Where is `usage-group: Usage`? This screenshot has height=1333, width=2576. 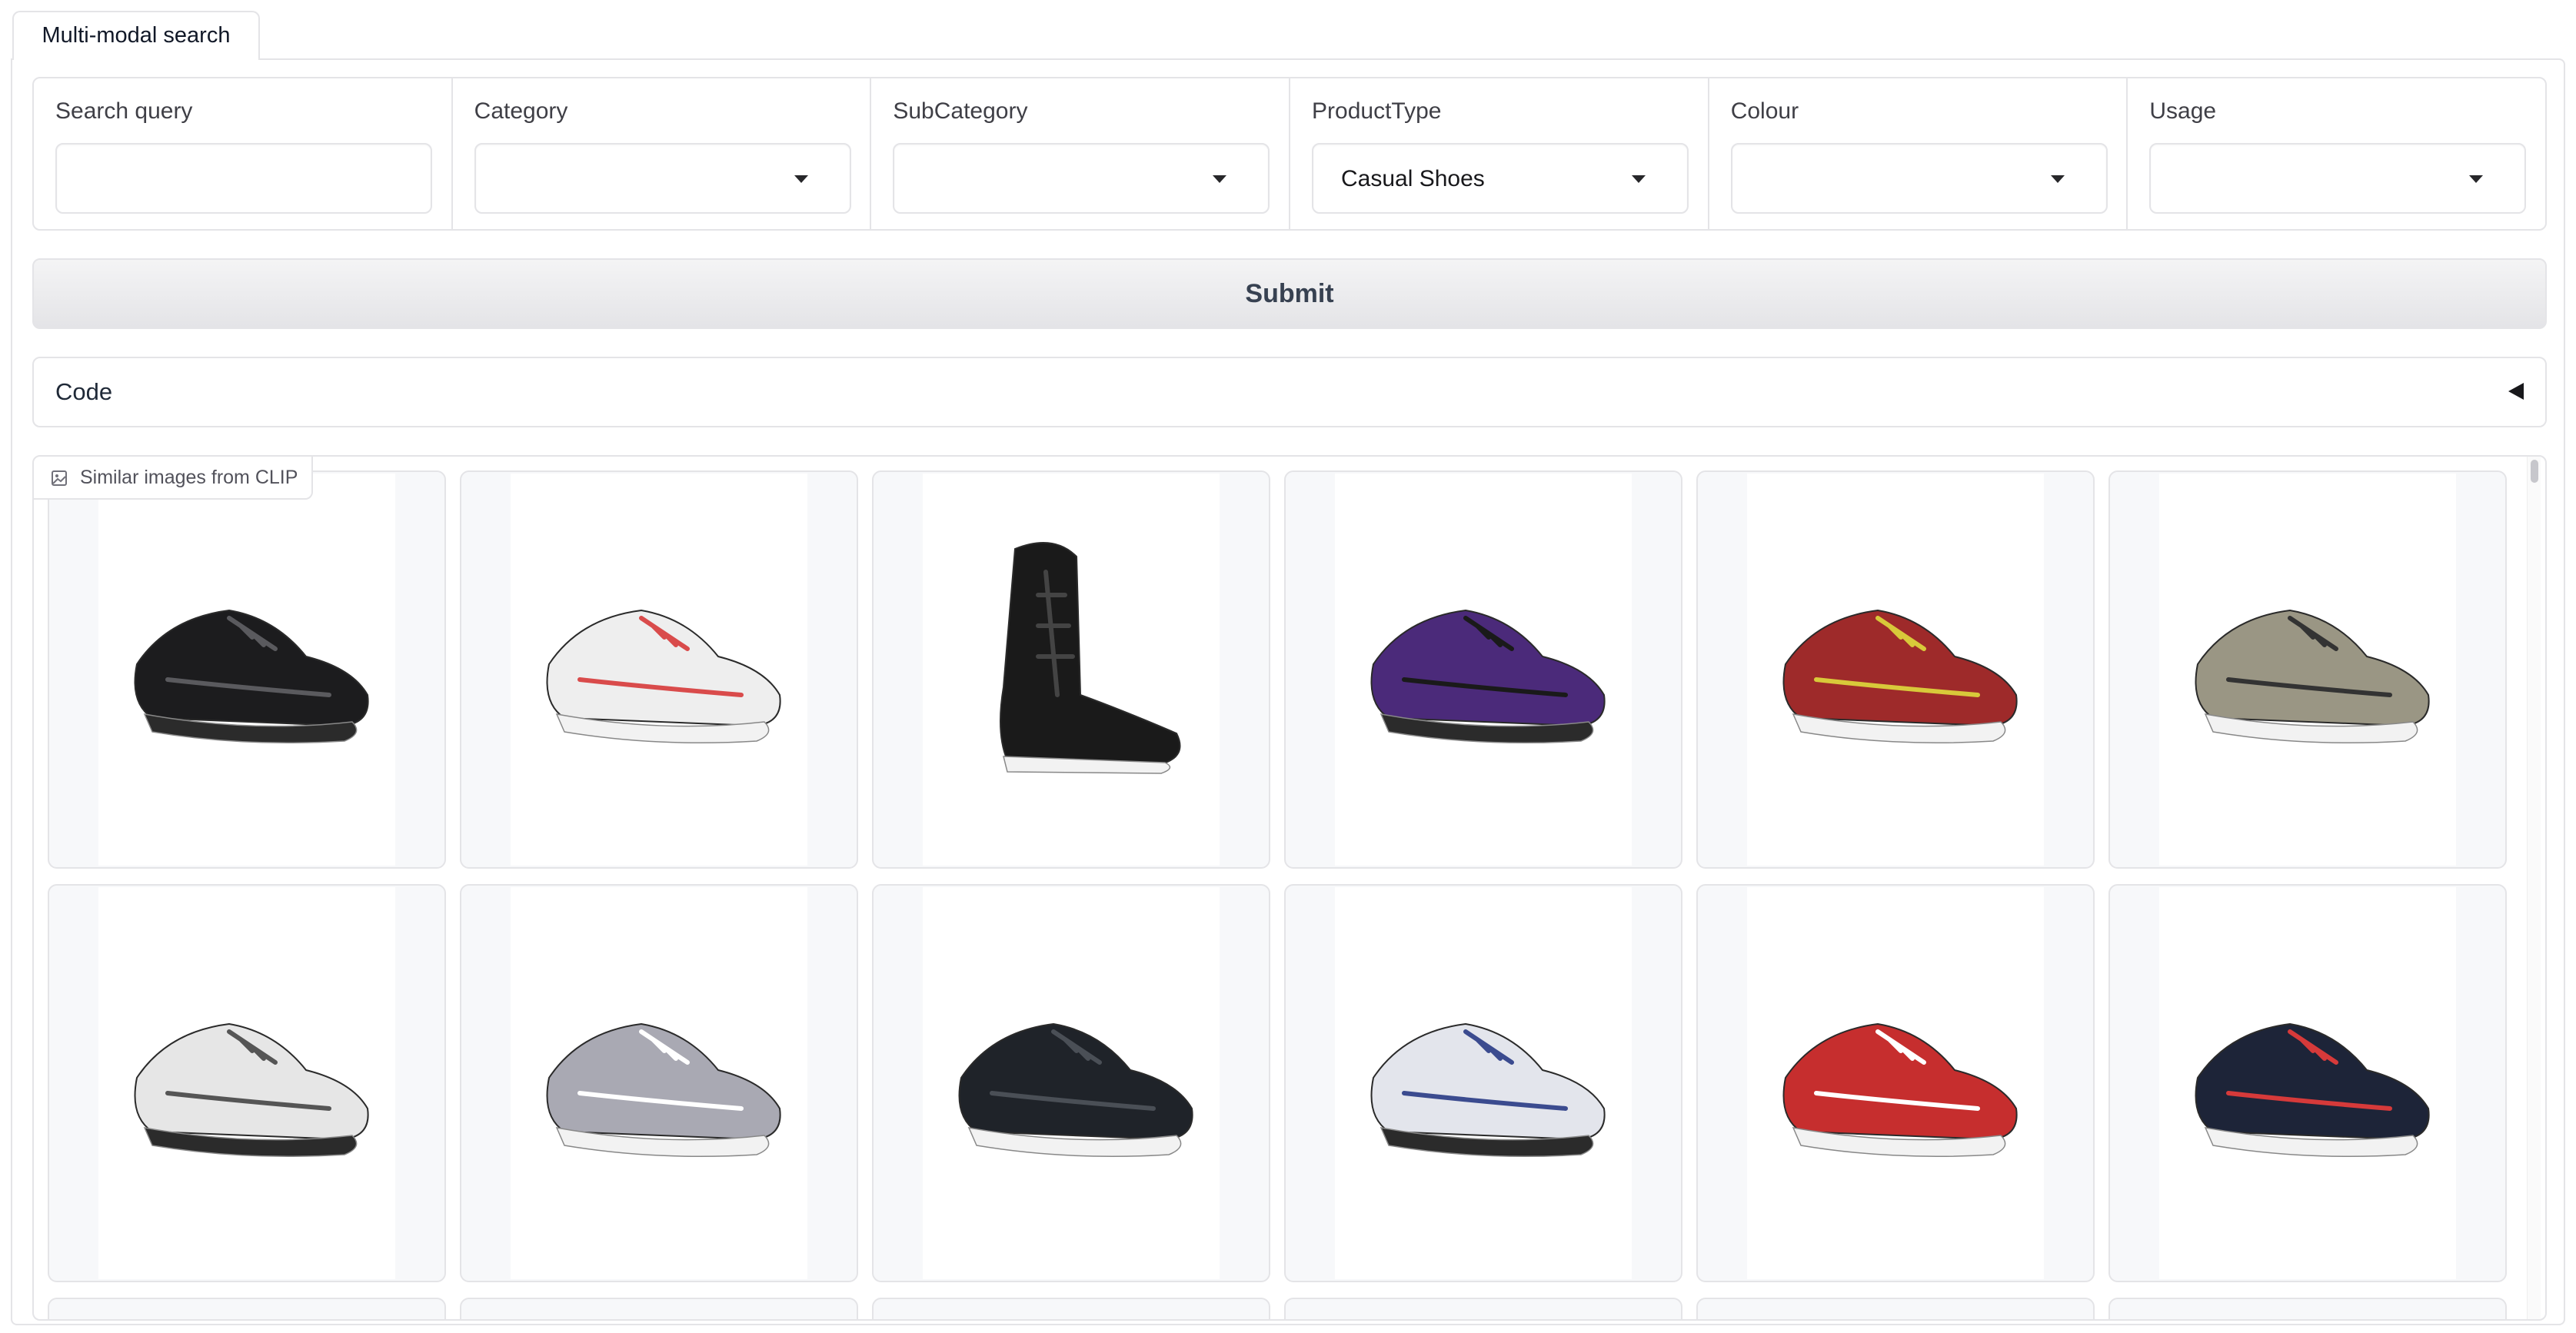
usage-group: Usage is located at coordinates (2336, 153).